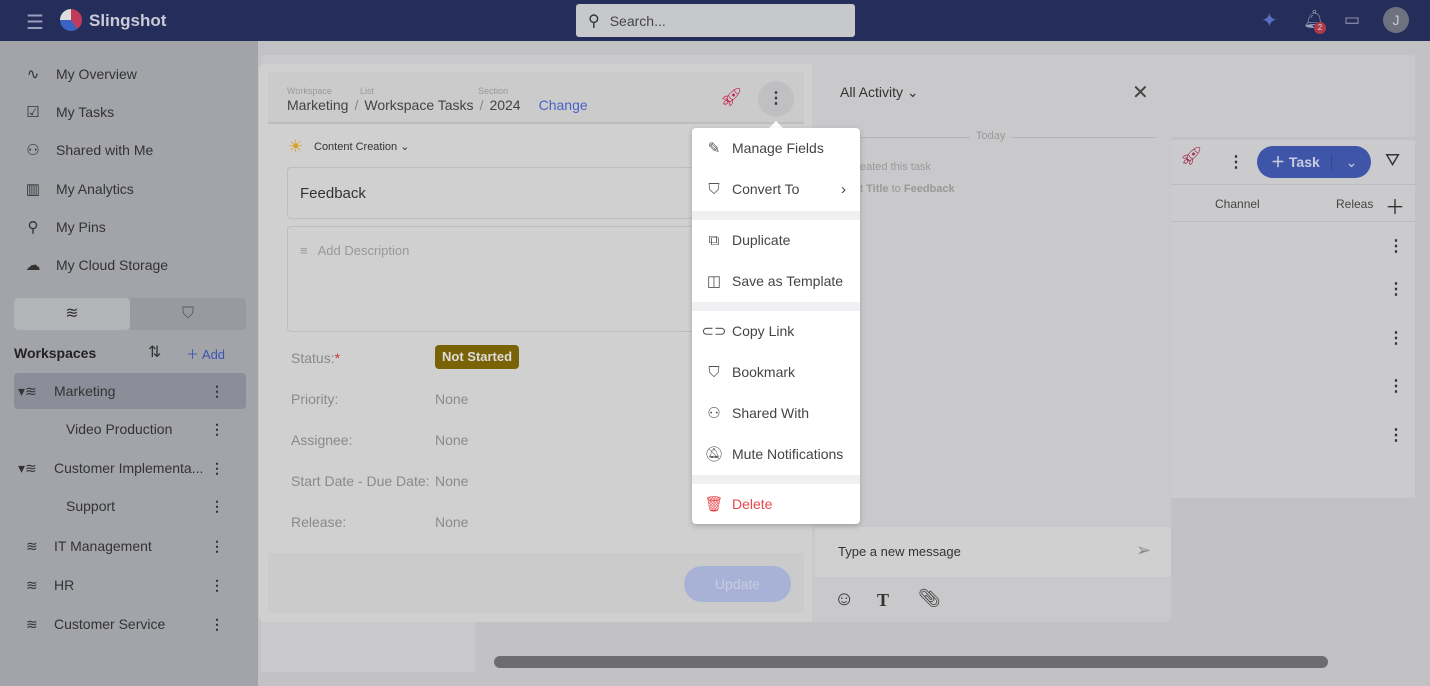 The height and width of the screenshot is (686, 1430). Describe the element at coordinates (1351, 162) in the screenshot. I see `chevron-down-icon: ⌄` at that location.